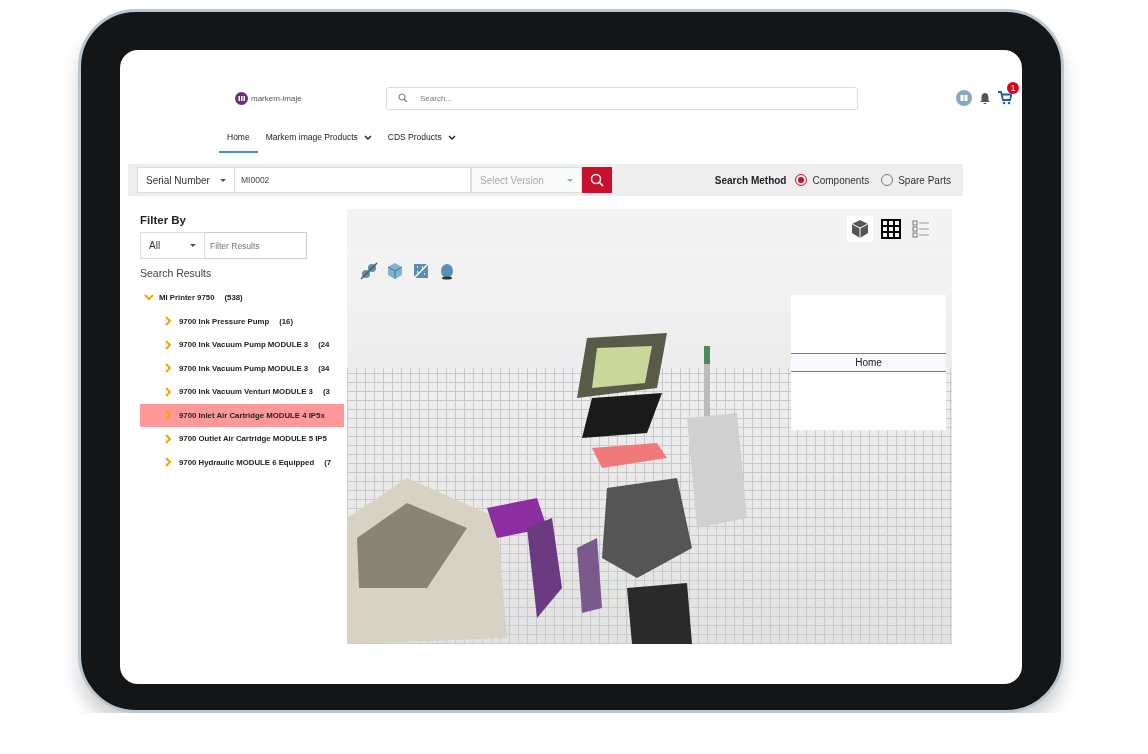 This screenshot has width=1148, height=754. I want to click on view-toggle, so click(860, 228).